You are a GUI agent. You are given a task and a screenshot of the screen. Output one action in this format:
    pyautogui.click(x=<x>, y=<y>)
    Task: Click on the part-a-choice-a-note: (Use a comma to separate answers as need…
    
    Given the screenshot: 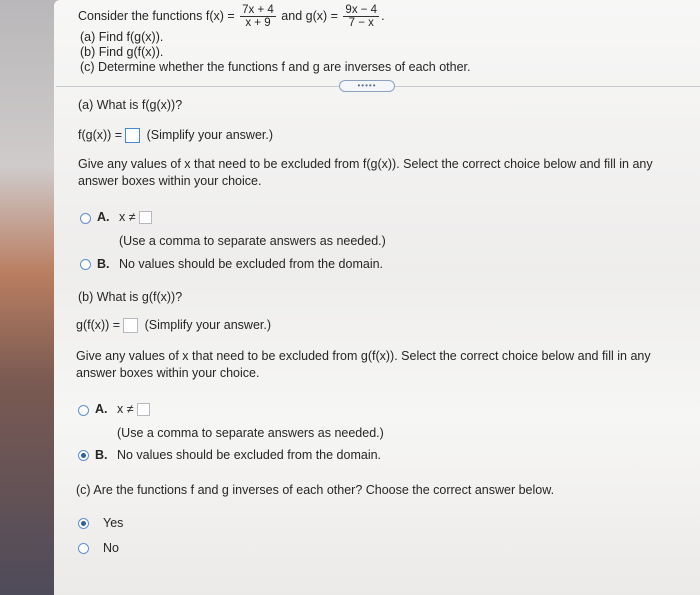 What is the action you would take?
    pyautogui.click(x=252, y=241)
    